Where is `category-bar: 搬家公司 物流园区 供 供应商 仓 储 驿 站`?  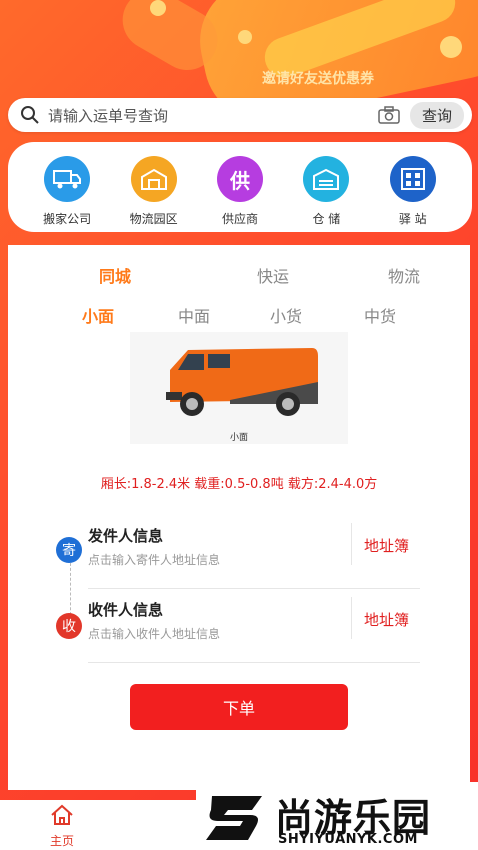
category-bar: 搬家公司 物流园区 供 供应商 仓 储 驿 站 is located at coordinates (240, 187).